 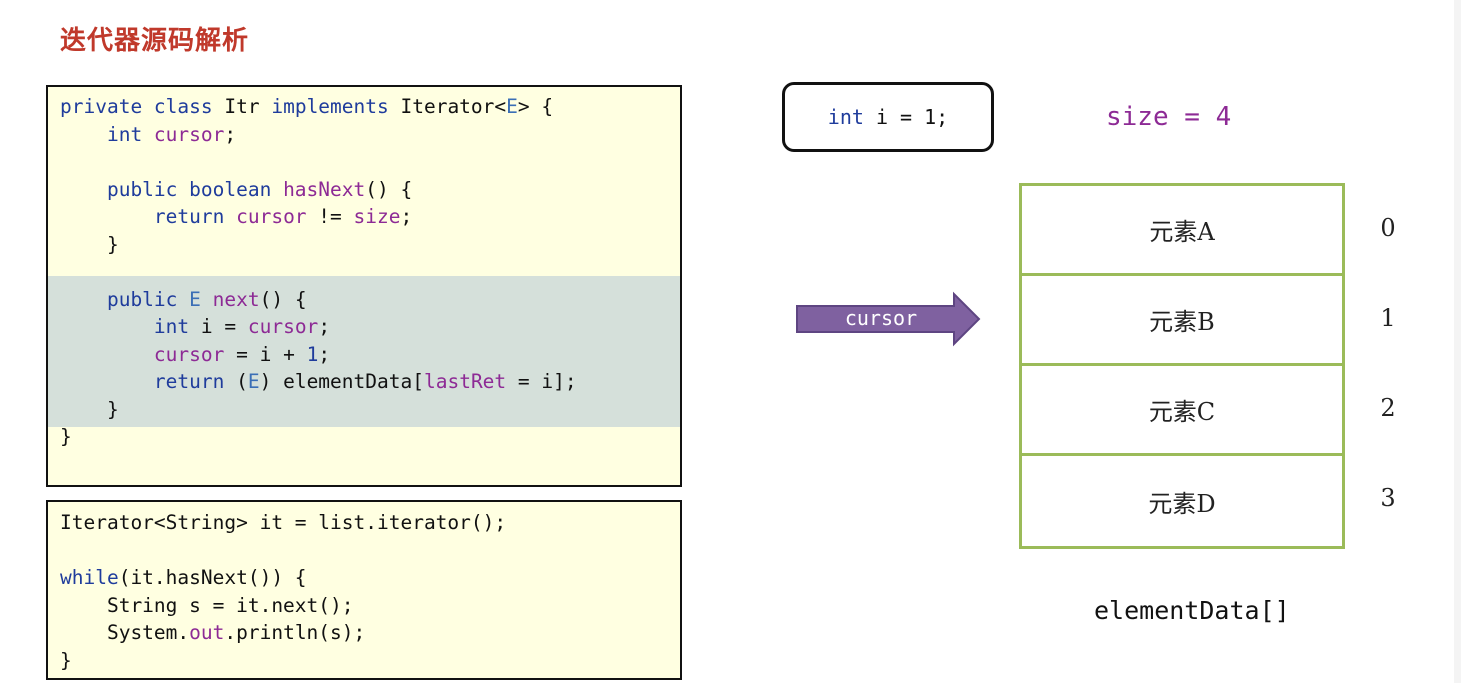 What do you see at coordinates (148, 134) in the screenshot?
I see `class-code-line: int cursor;` at bounding box center [148, 134].